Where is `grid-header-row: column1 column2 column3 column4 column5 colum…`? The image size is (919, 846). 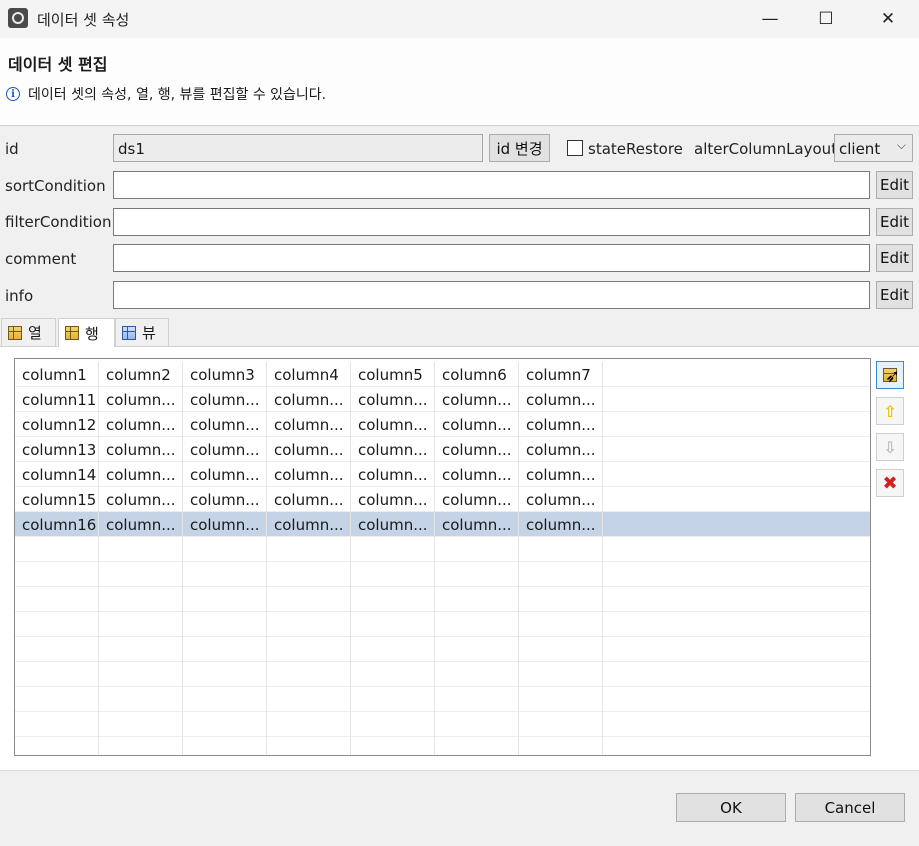 grid-header-row: column1 column2 column3 column4 column5 colum… is located at coordinates (442, 374).